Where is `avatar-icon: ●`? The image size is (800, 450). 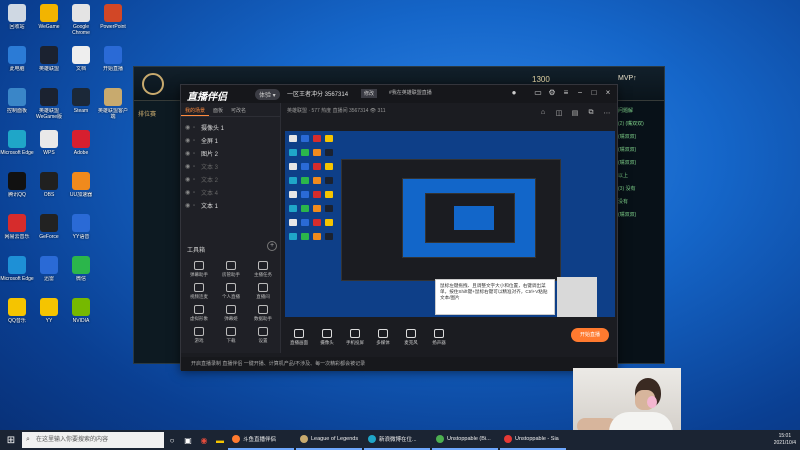
avatar-icon: ● is located at coordinates (514, 93).